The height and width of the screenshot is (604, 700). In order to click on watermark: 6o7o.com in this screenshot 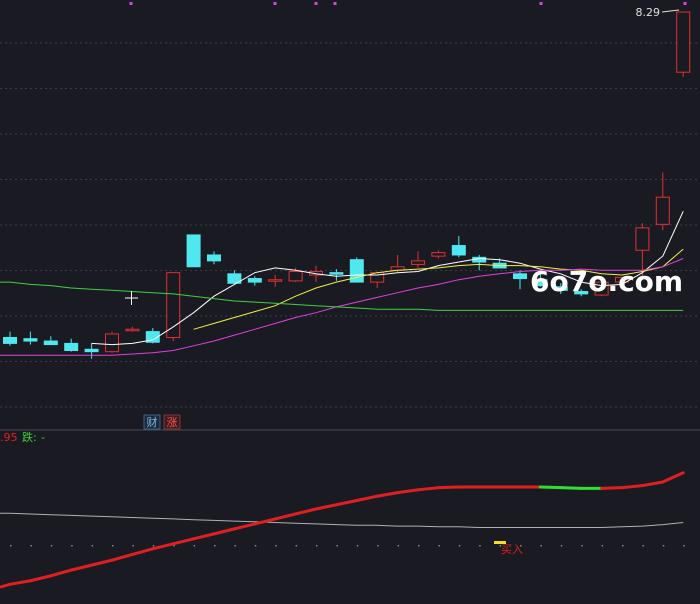, I will do `click(606, 281)`.